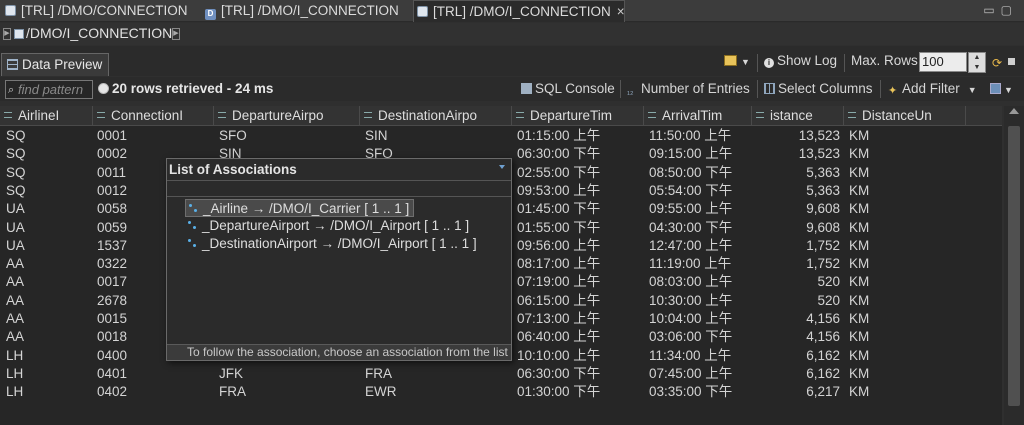 This screenshot has width=1024, height=425. I want to click on columns-icon, so click(769, 88).